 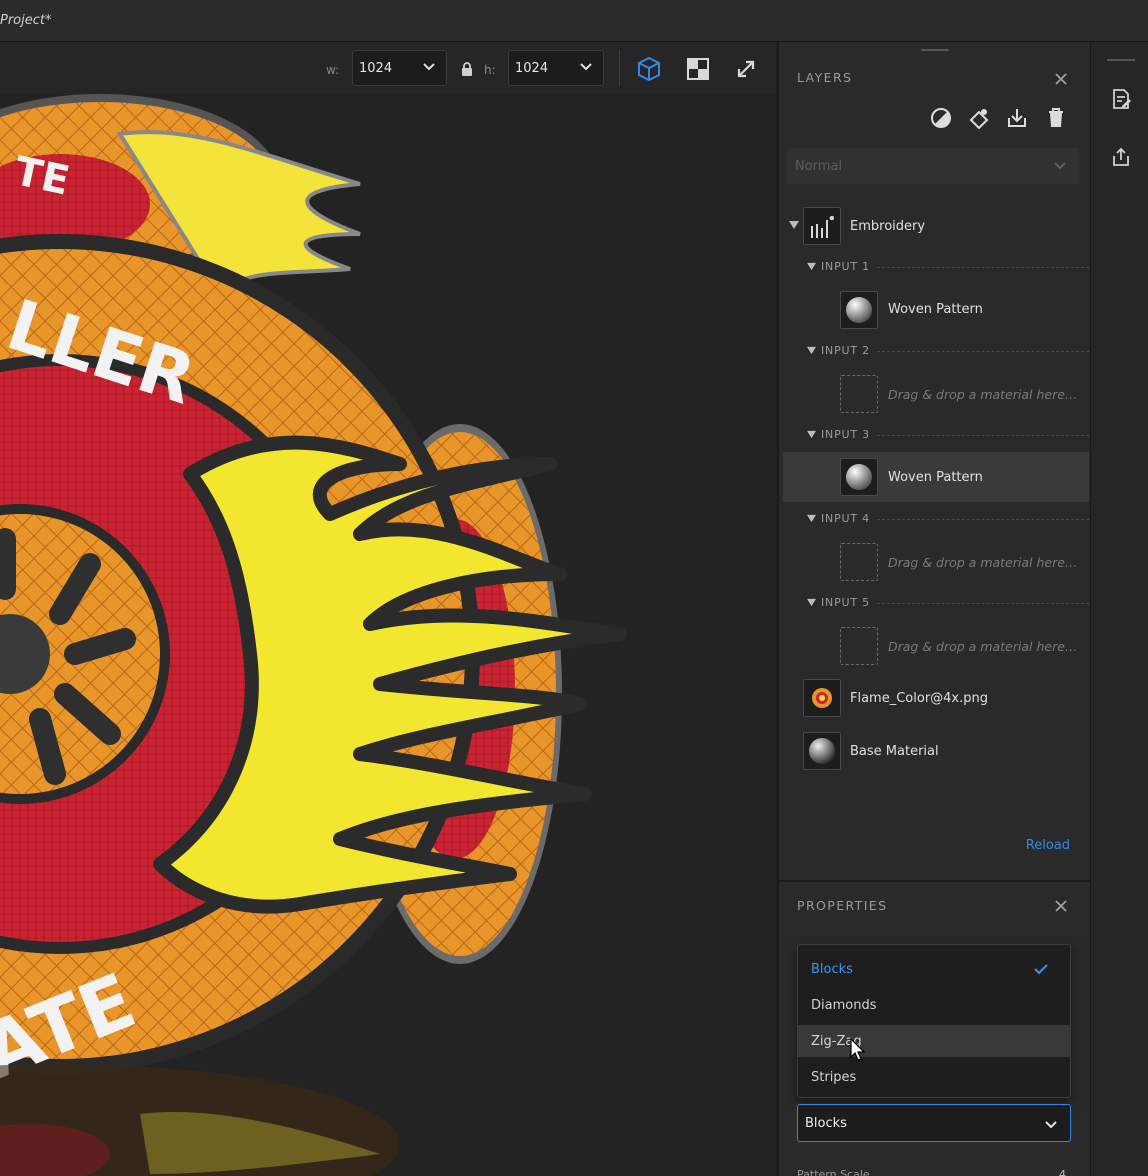 What do you see at coordinates (1041, 969) in the screenshot?
I see `check-icon` at bounding box center [1041, 969].